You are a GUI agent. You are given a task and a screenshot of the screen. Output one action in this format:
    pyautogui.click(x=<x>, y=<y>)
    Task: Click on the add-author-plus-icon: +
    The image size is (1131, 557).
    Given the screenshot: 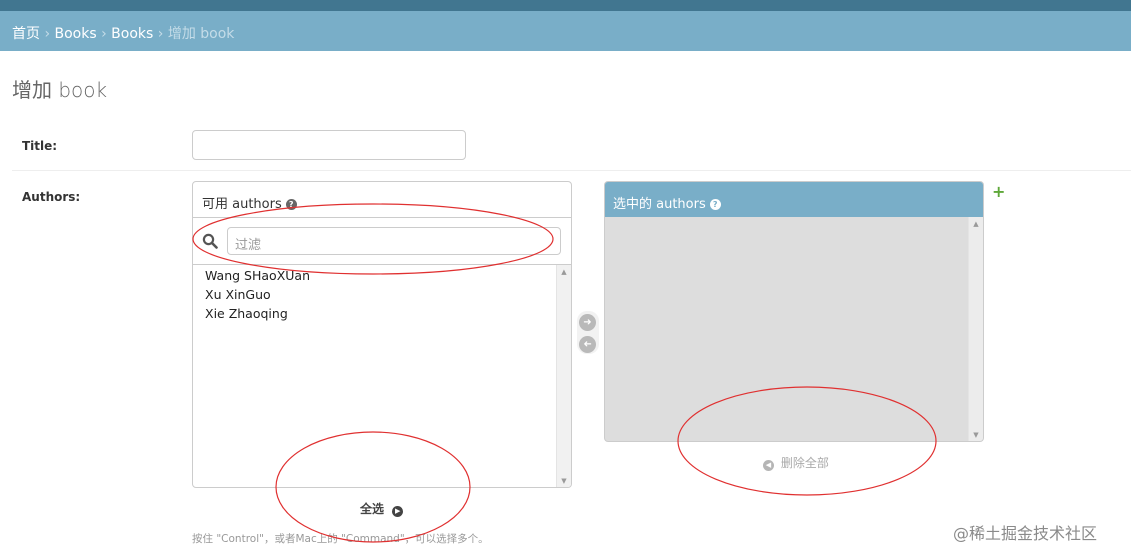 What is the action you would take?
    pyautogui.click(x=998, y=191)
    